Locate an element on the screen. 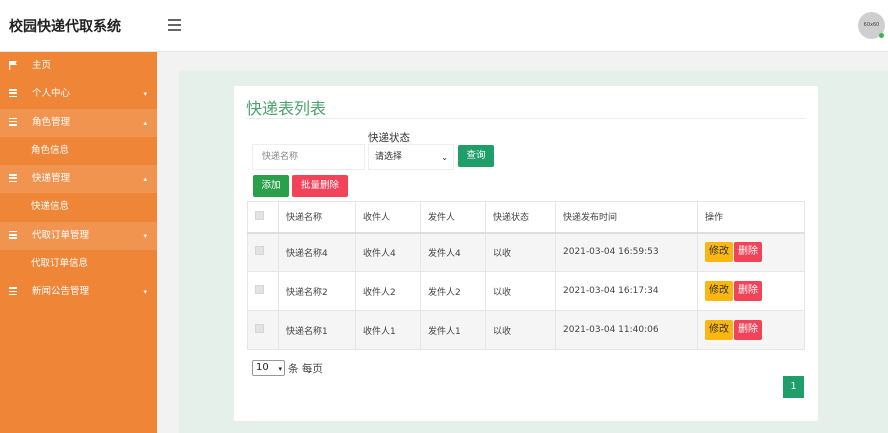 The height and width of the screenshot is (433, 888). status-select: 请选择 ⌄ is located at coordinates (411, 157).